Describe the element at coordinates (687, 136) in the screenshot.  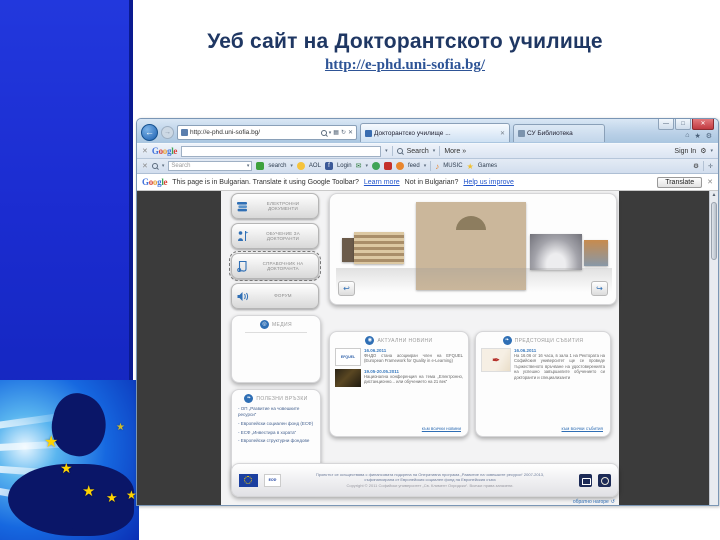
I see `home-icon: ⌂` at that location.